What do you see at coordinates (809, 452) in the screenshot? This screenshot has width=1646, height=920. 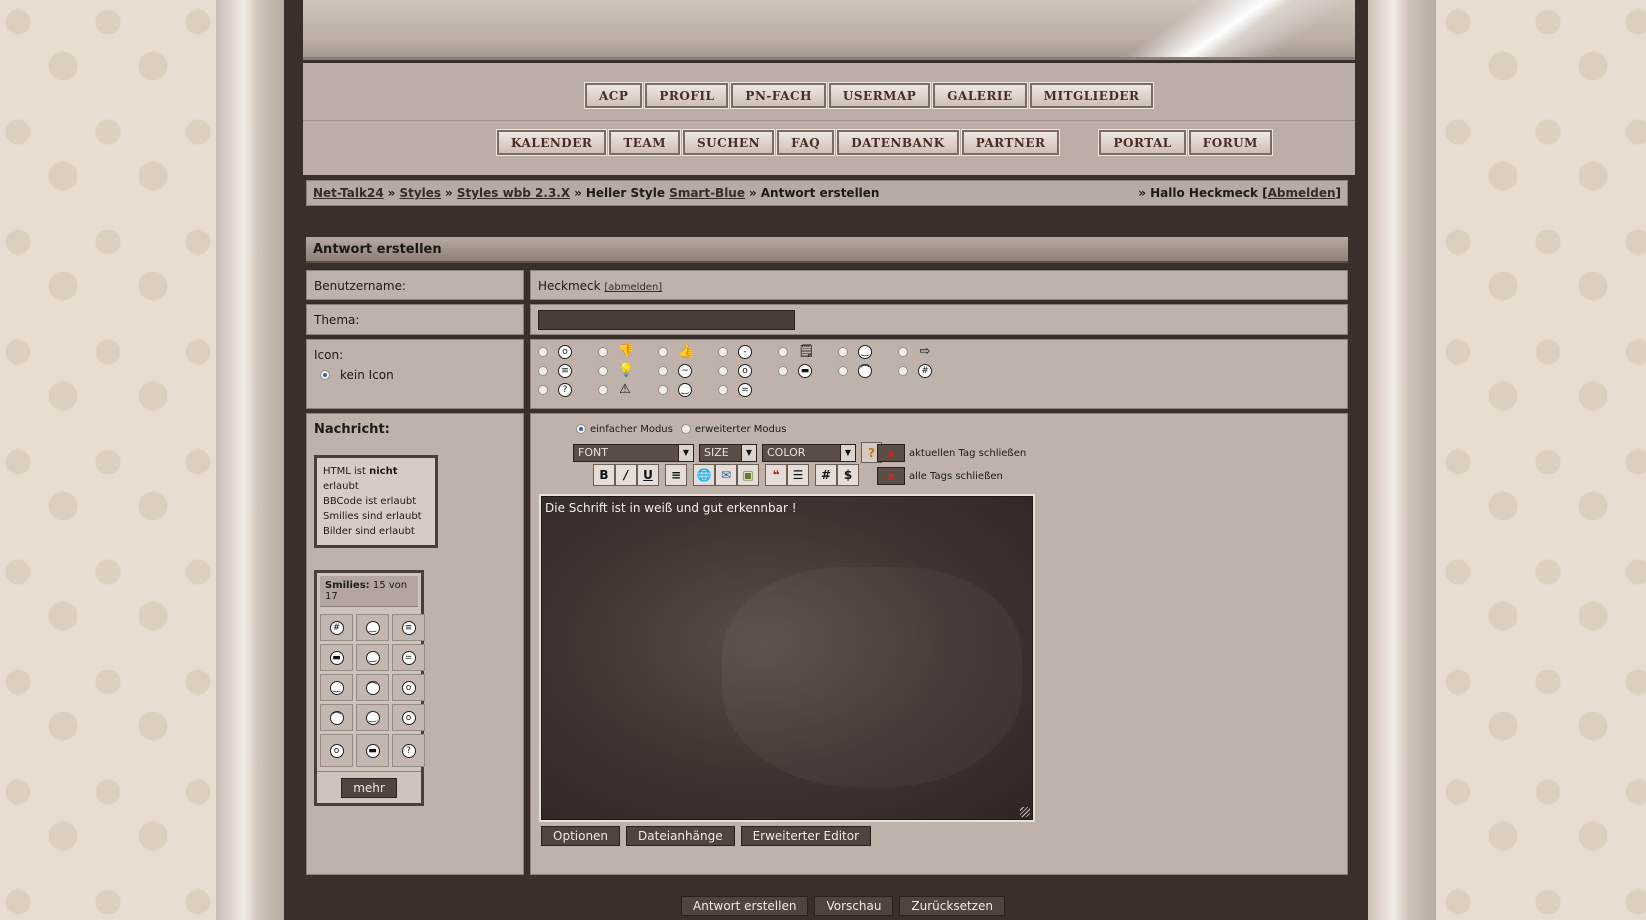 I see `color-select: COLOR ▼` at bounding box center [809, 452].